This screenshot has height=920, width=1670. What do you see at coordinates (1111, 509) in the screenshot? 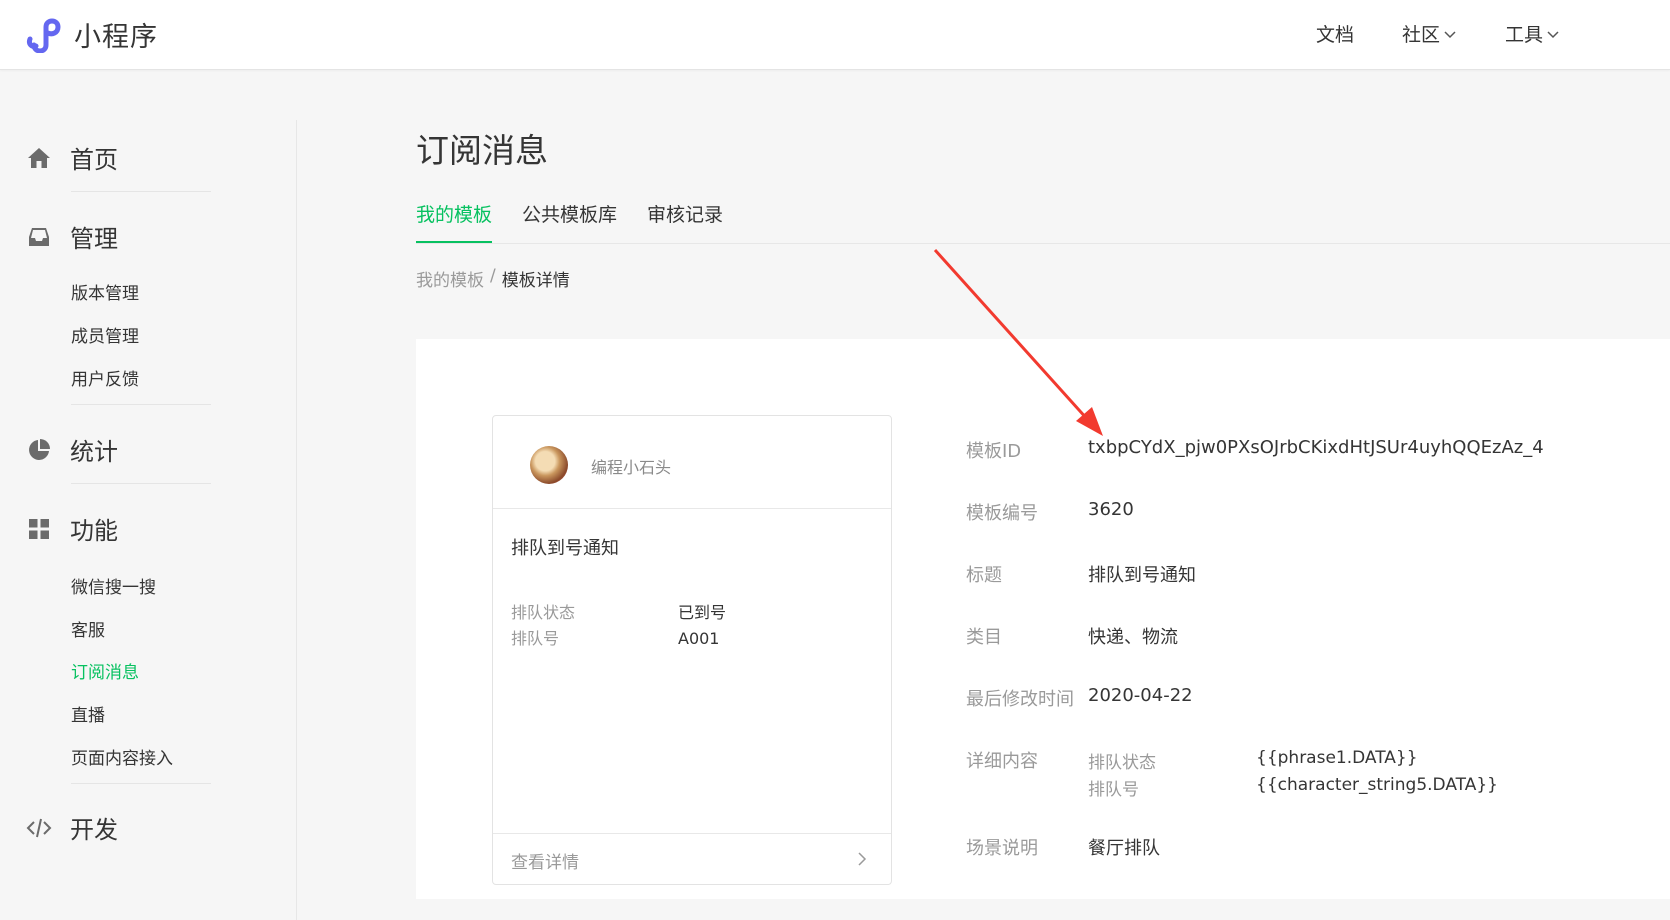
I see `template-number-value: 3620` at bounding box center [1111, 509].